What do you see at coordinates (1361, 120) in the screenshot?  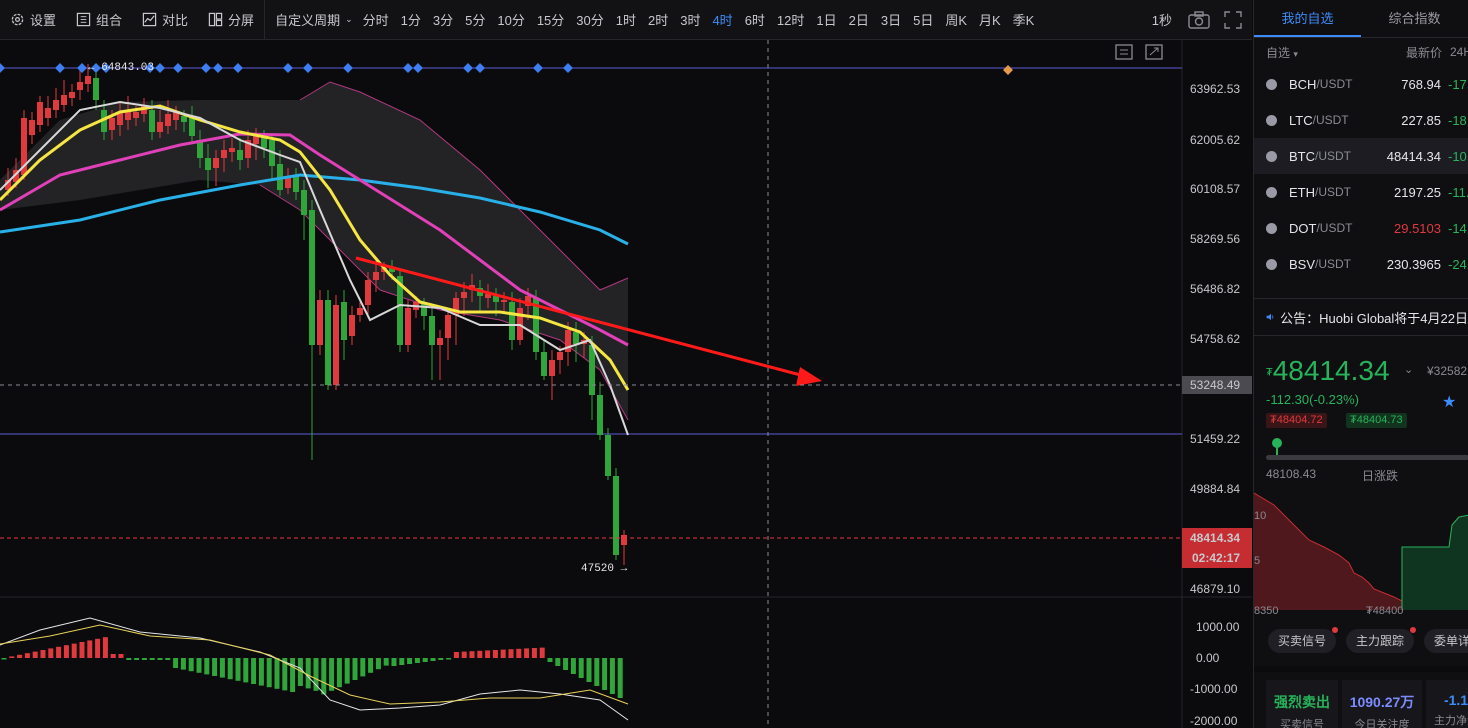 I see `watchlist-row: LTC/USDT 227.85 -18.` at bounding box center [1361, 120].